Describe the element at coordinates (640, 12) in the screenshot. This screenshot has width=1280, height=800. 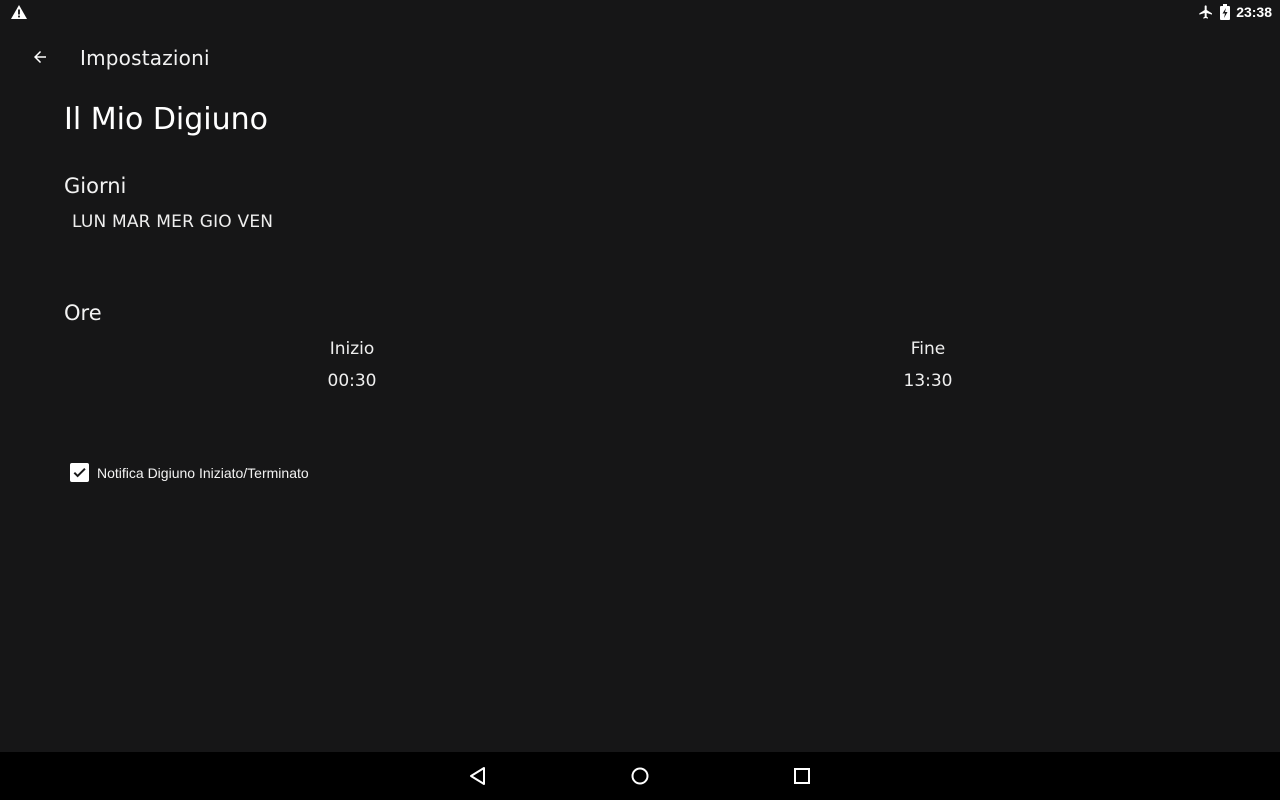
I see `status-bar: 23:38` at that location.